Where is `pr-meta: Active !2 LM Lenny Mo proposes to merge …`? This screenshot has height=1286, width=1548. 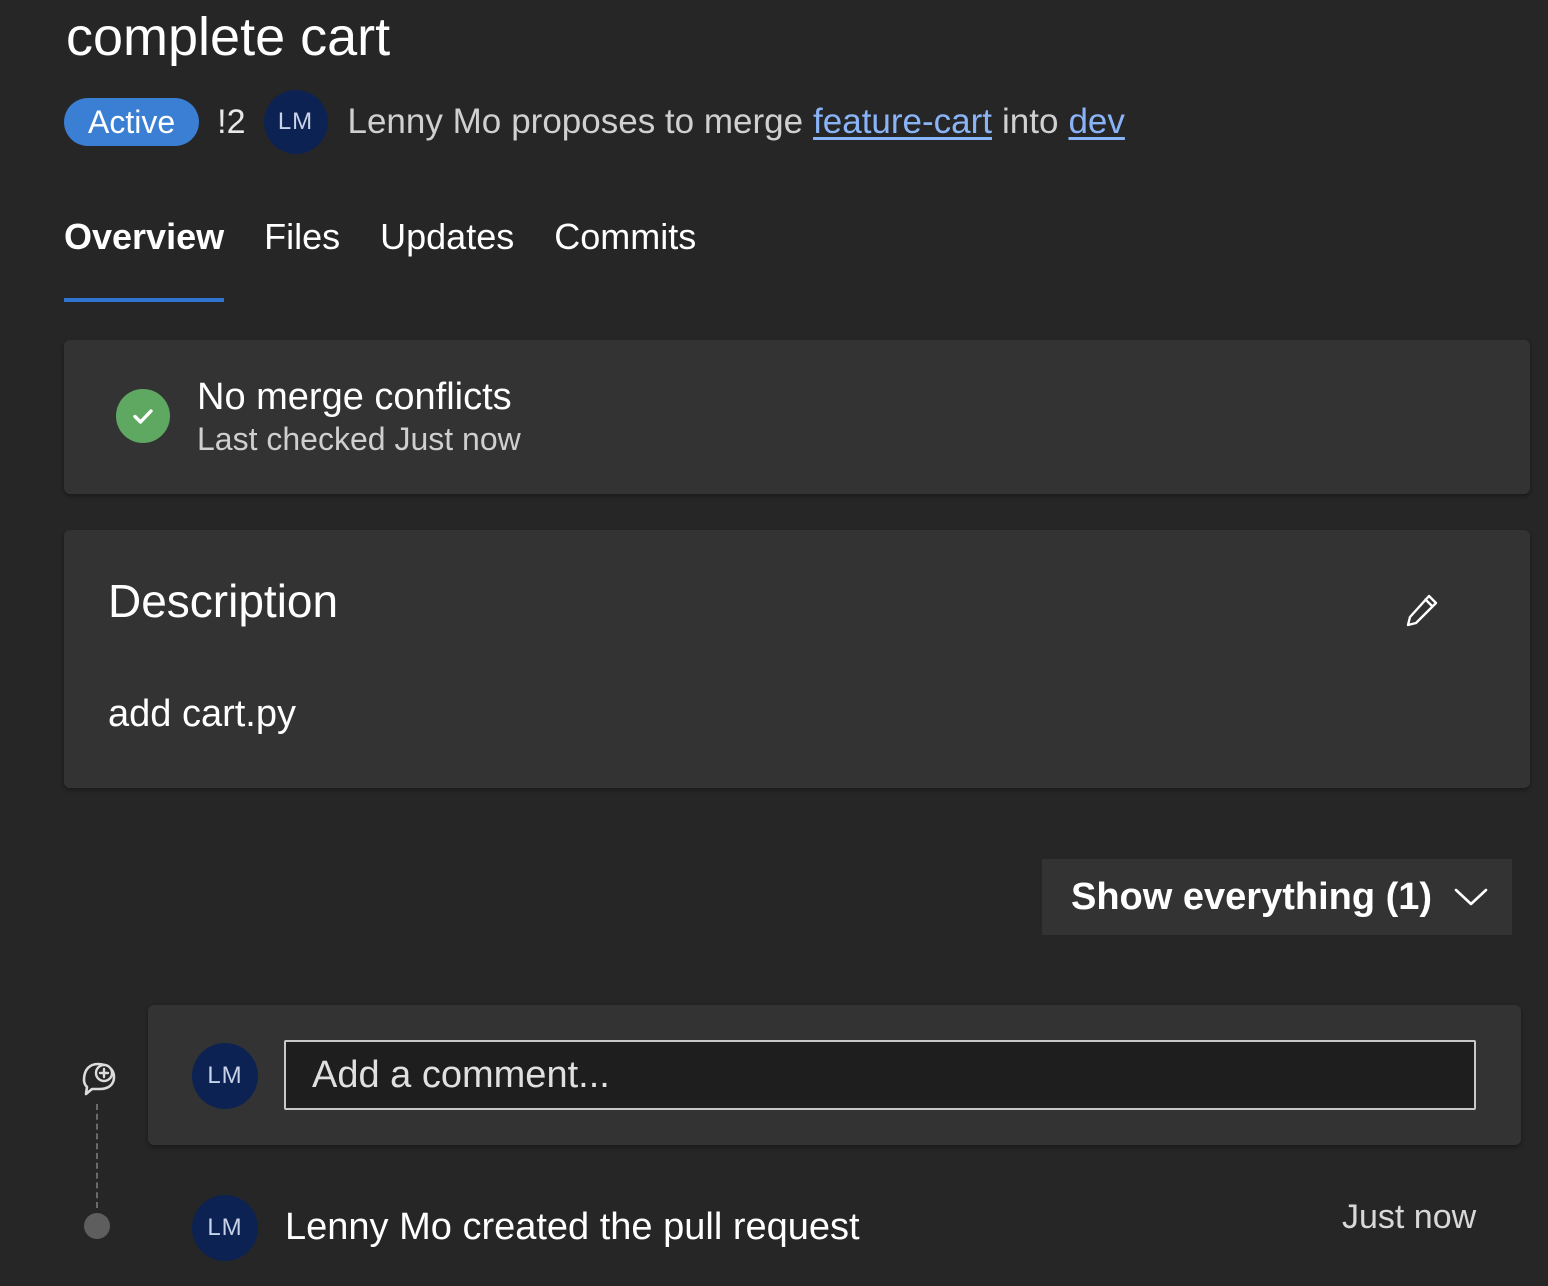
pr-meta: Active !2 LM Lenny Mo proposes to merge … is located at coordinates (594, 122).